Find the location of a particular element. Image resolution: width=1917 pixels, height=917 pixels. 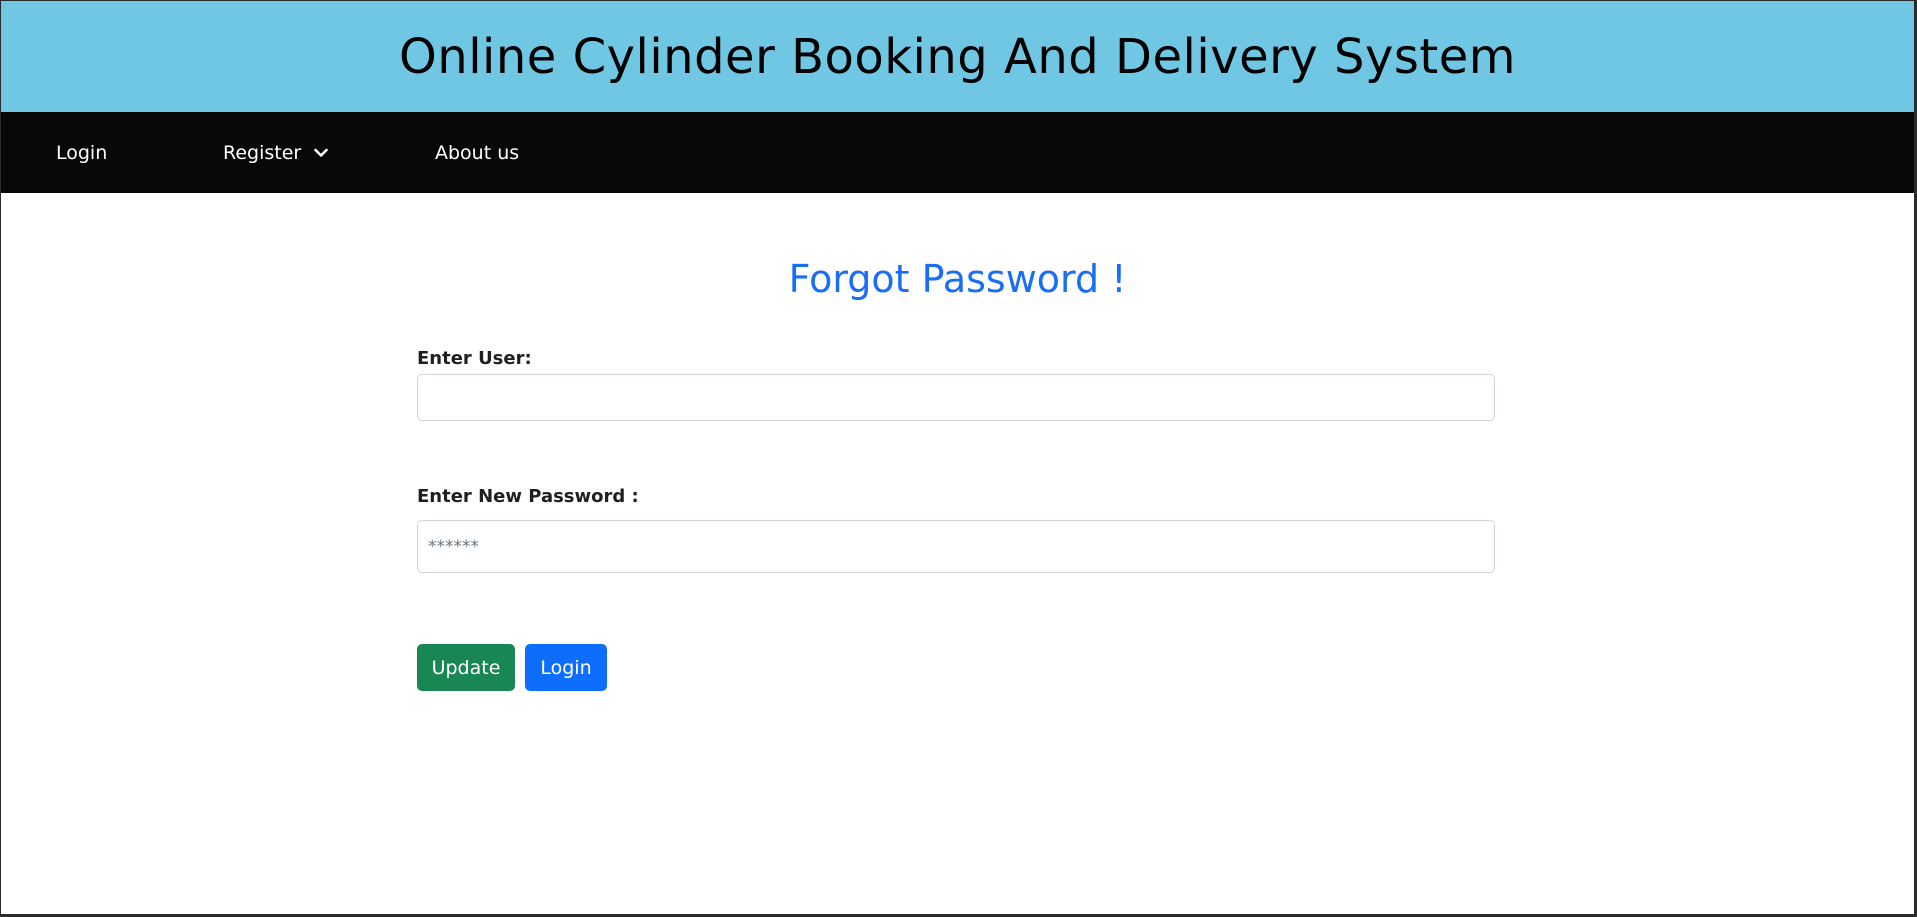

new-password-input is located at coordinates (956, 546).